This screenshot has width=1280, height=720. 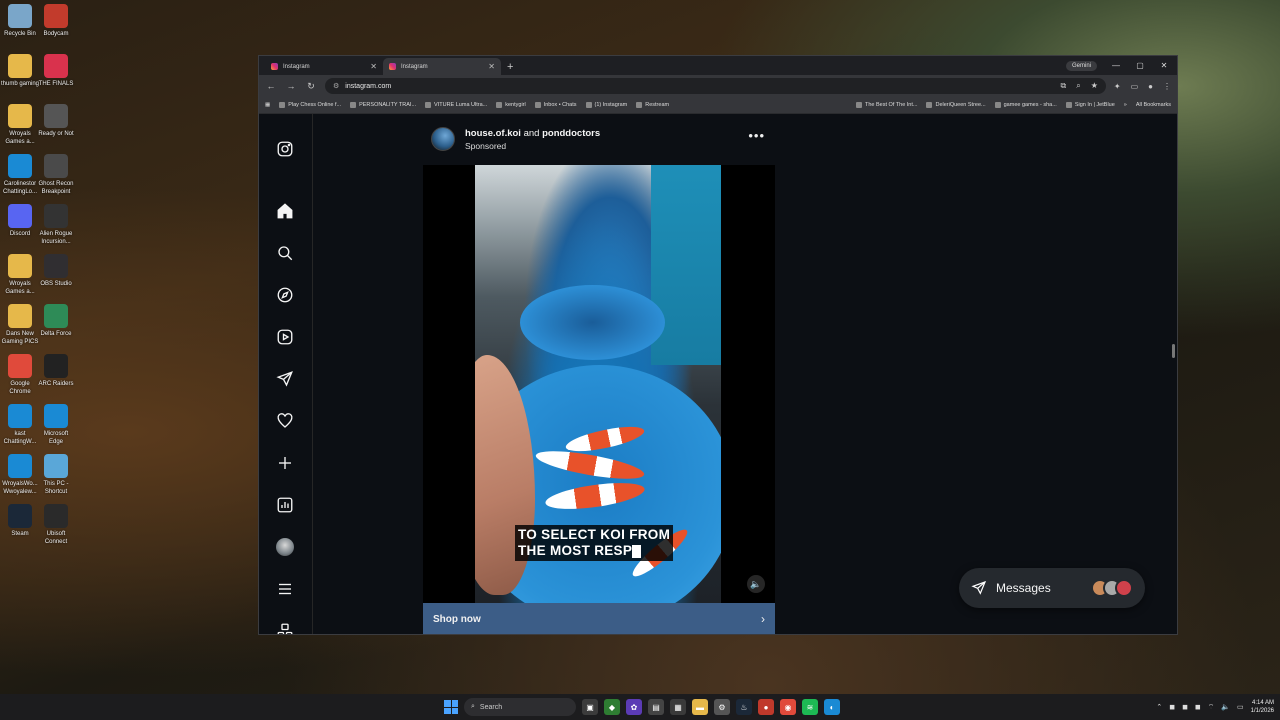 What do you see at coordinates (1262, 707) in the screenshot?
I see `taskbar-clock: 4:14 AM 1/1/2026` at bounding box center [1262, 707].